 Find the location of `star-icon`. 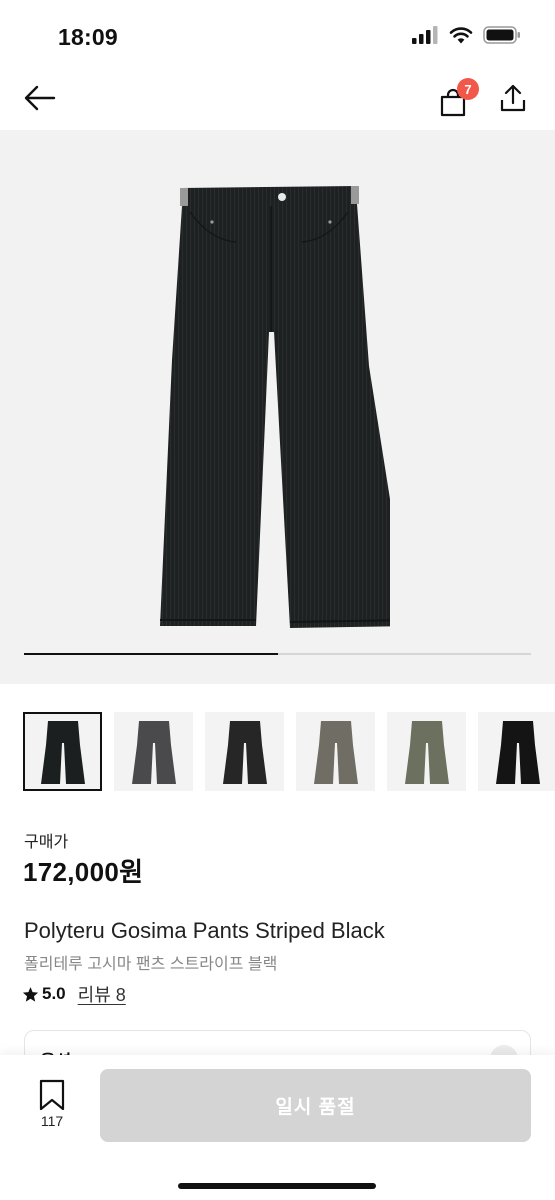

star-icon is located at coordinates (30, 994).